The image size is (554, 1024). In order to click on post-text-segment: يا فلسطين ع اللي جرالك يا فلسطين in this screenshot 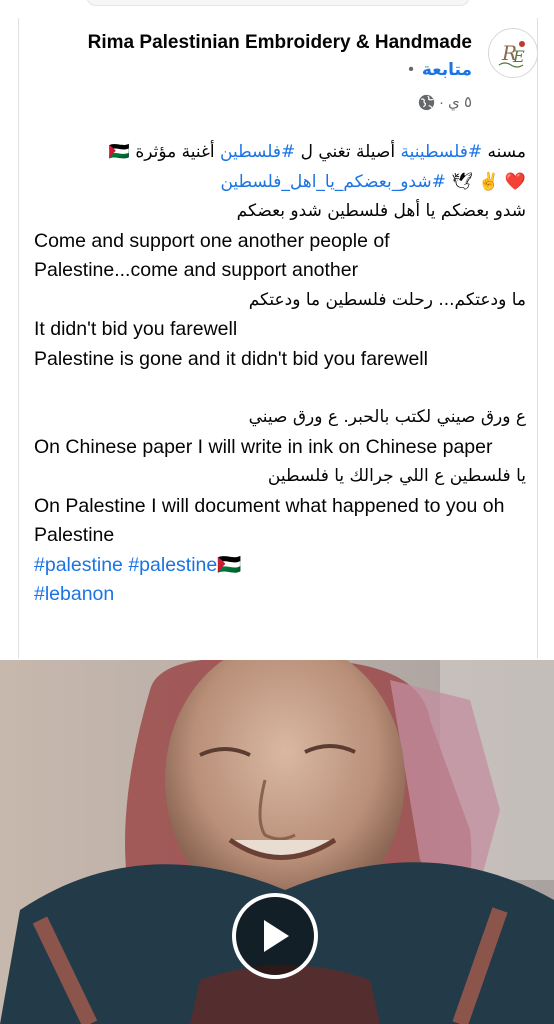, I will do `click(396, 476)`.